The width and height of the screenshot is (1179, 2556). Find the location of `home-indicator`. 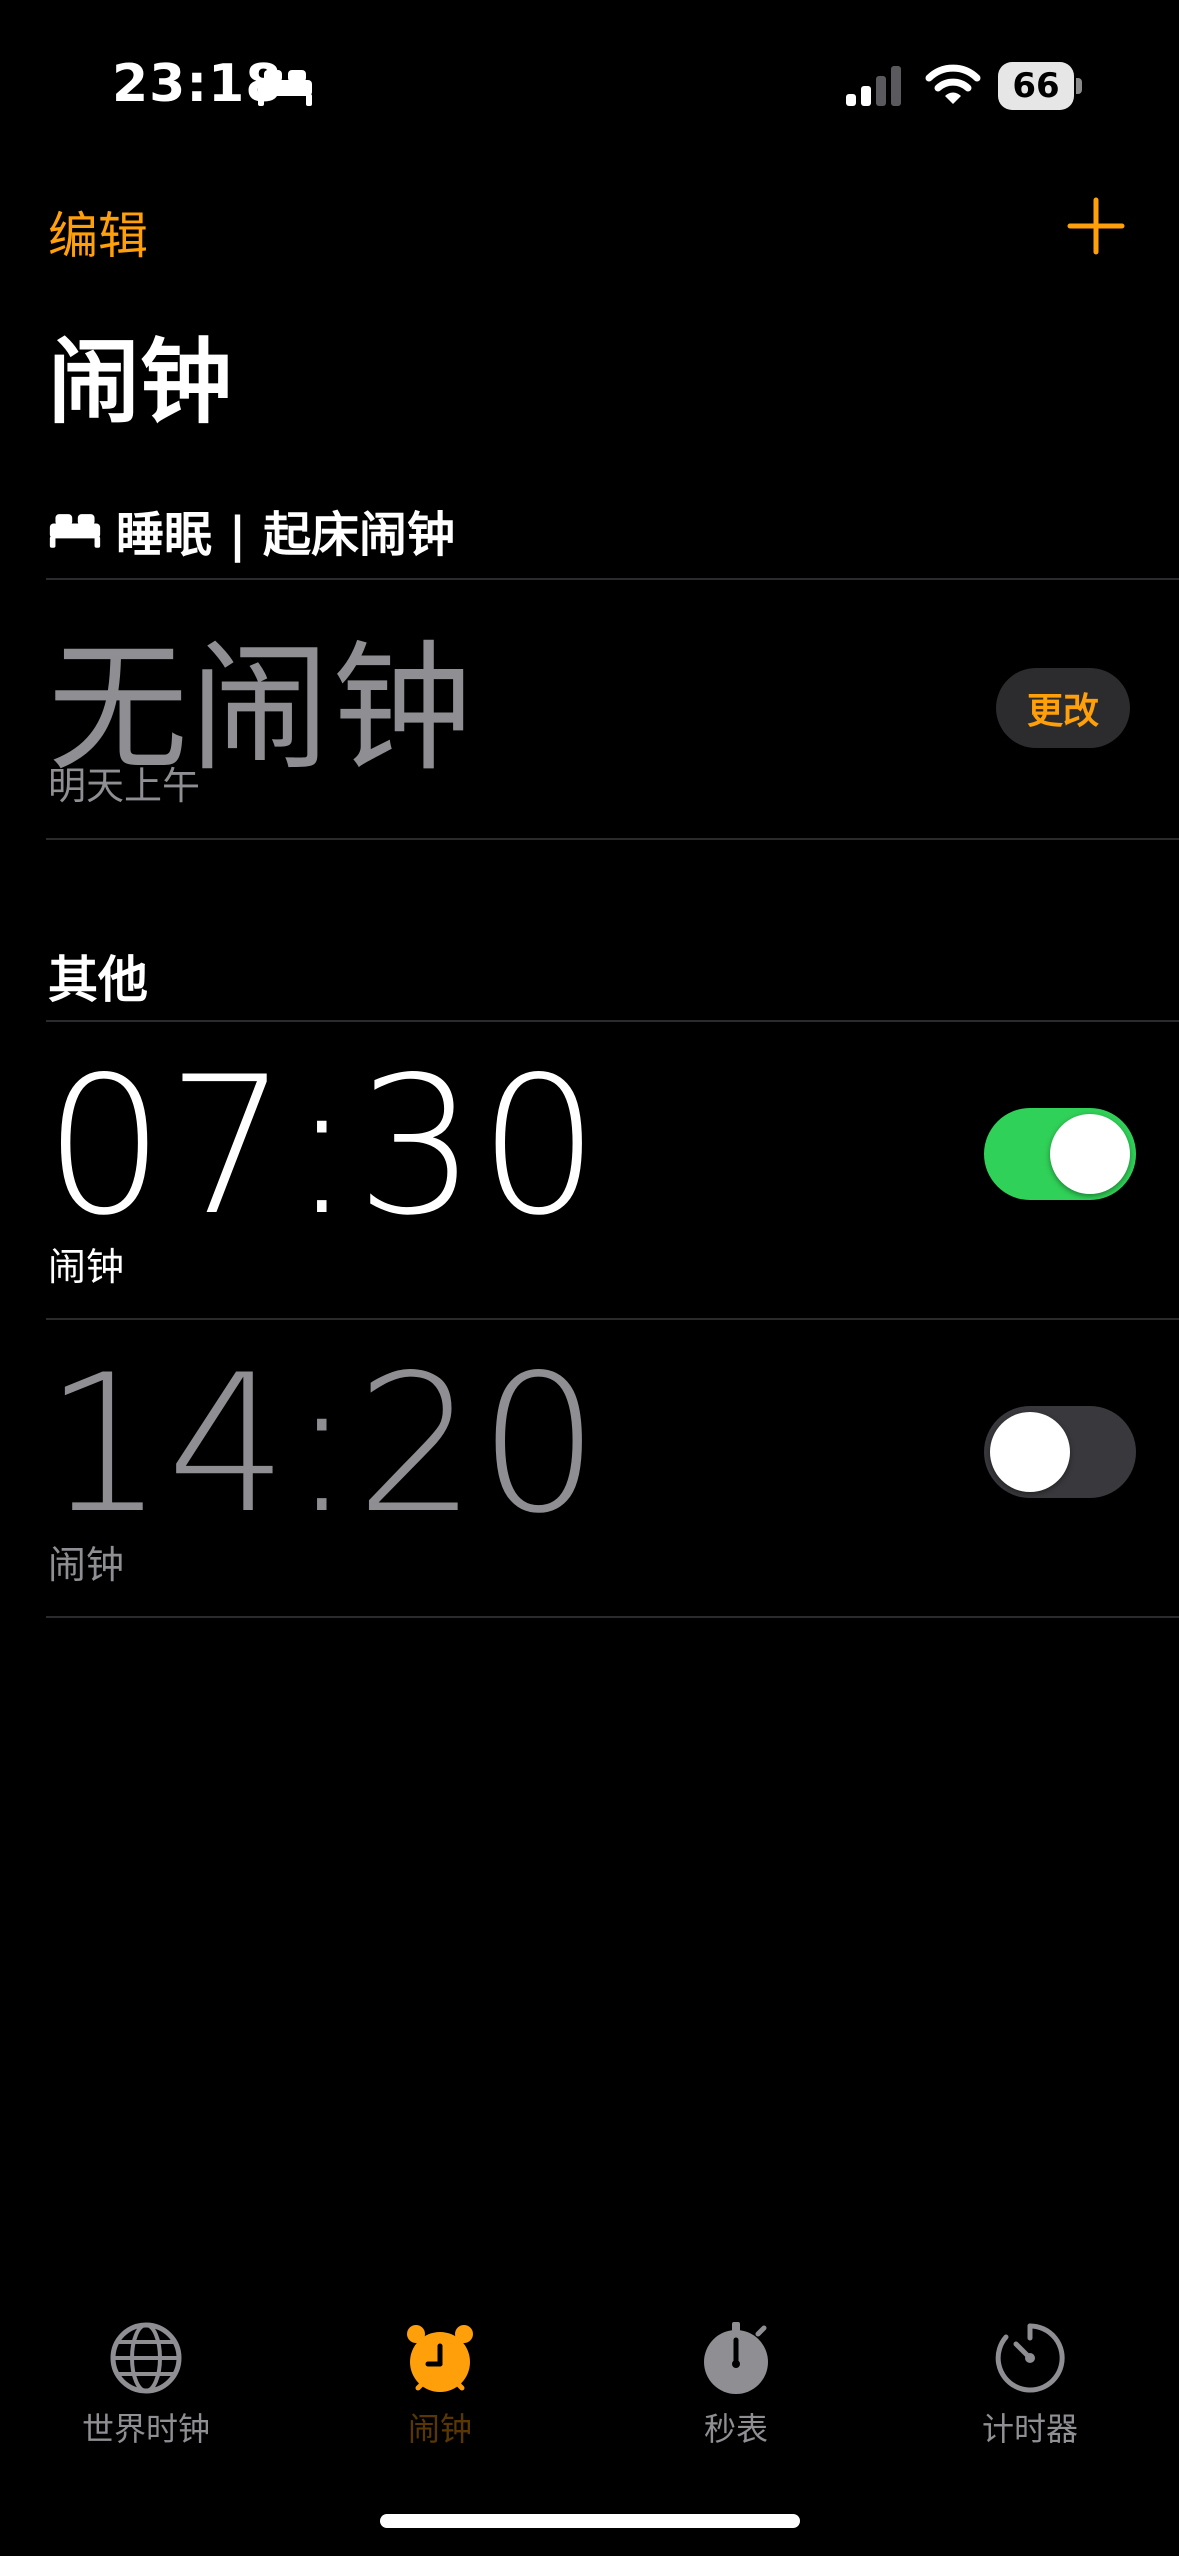

home-indicator is located at coordinates (590, 2521).